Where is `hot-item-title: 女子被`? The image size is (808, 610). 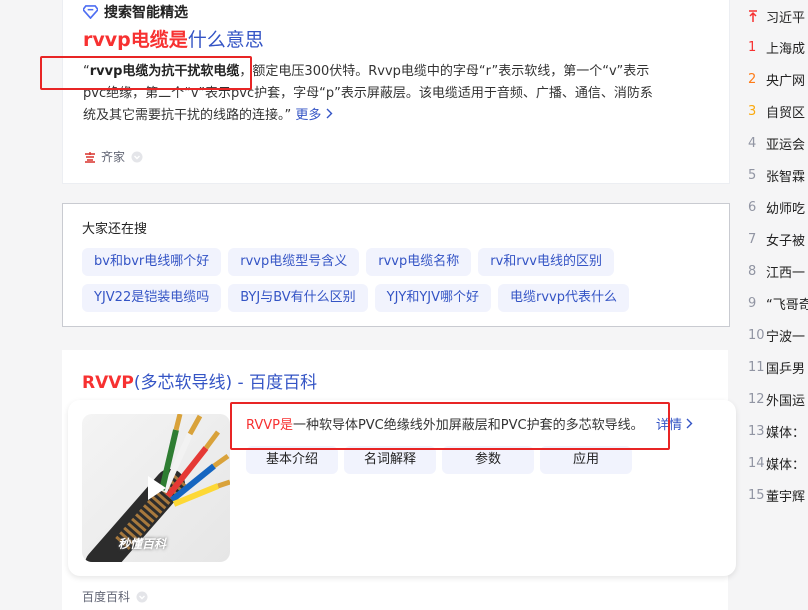 hot-item-title: 女子被 is located at coordinates (786, 241).